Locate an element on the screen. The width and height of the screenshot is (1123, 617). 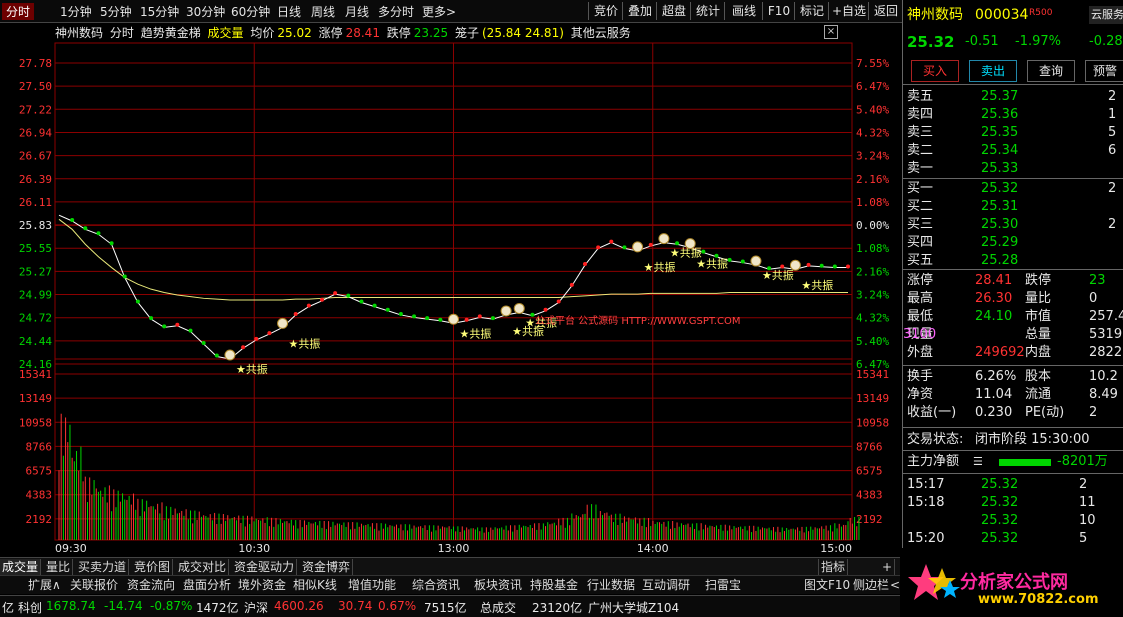
add-watchlist-button: +自选 is located at coordinates (848, 11).